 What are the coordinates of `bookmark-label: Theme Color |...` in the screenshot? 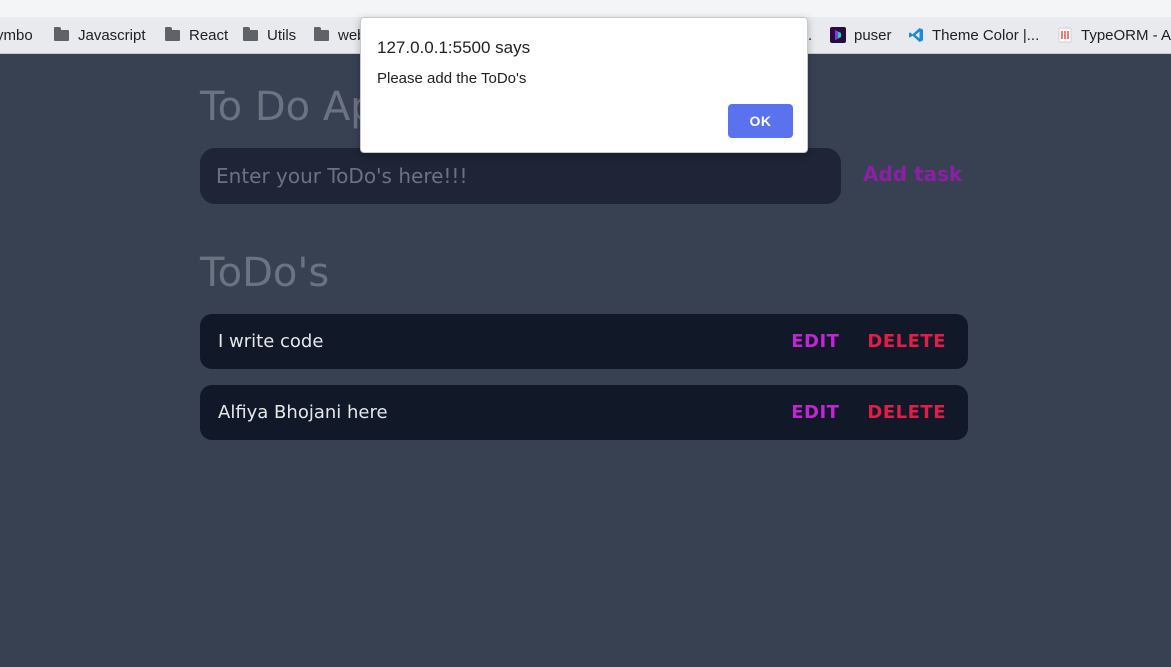 It's located at (986, 35).